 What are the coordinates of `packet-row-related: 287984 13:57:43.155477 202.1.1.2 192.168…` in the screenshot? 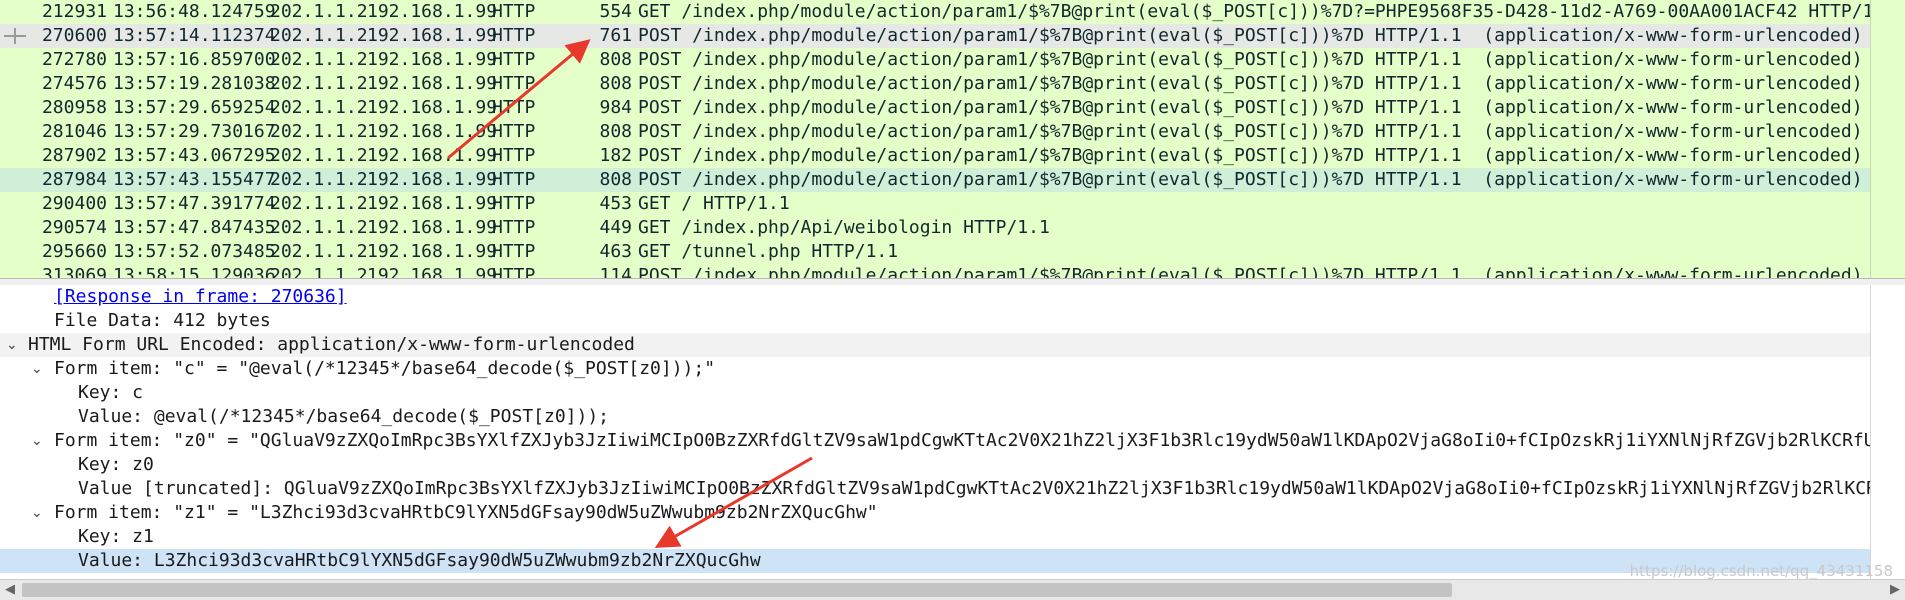 It's located at (952, 180).